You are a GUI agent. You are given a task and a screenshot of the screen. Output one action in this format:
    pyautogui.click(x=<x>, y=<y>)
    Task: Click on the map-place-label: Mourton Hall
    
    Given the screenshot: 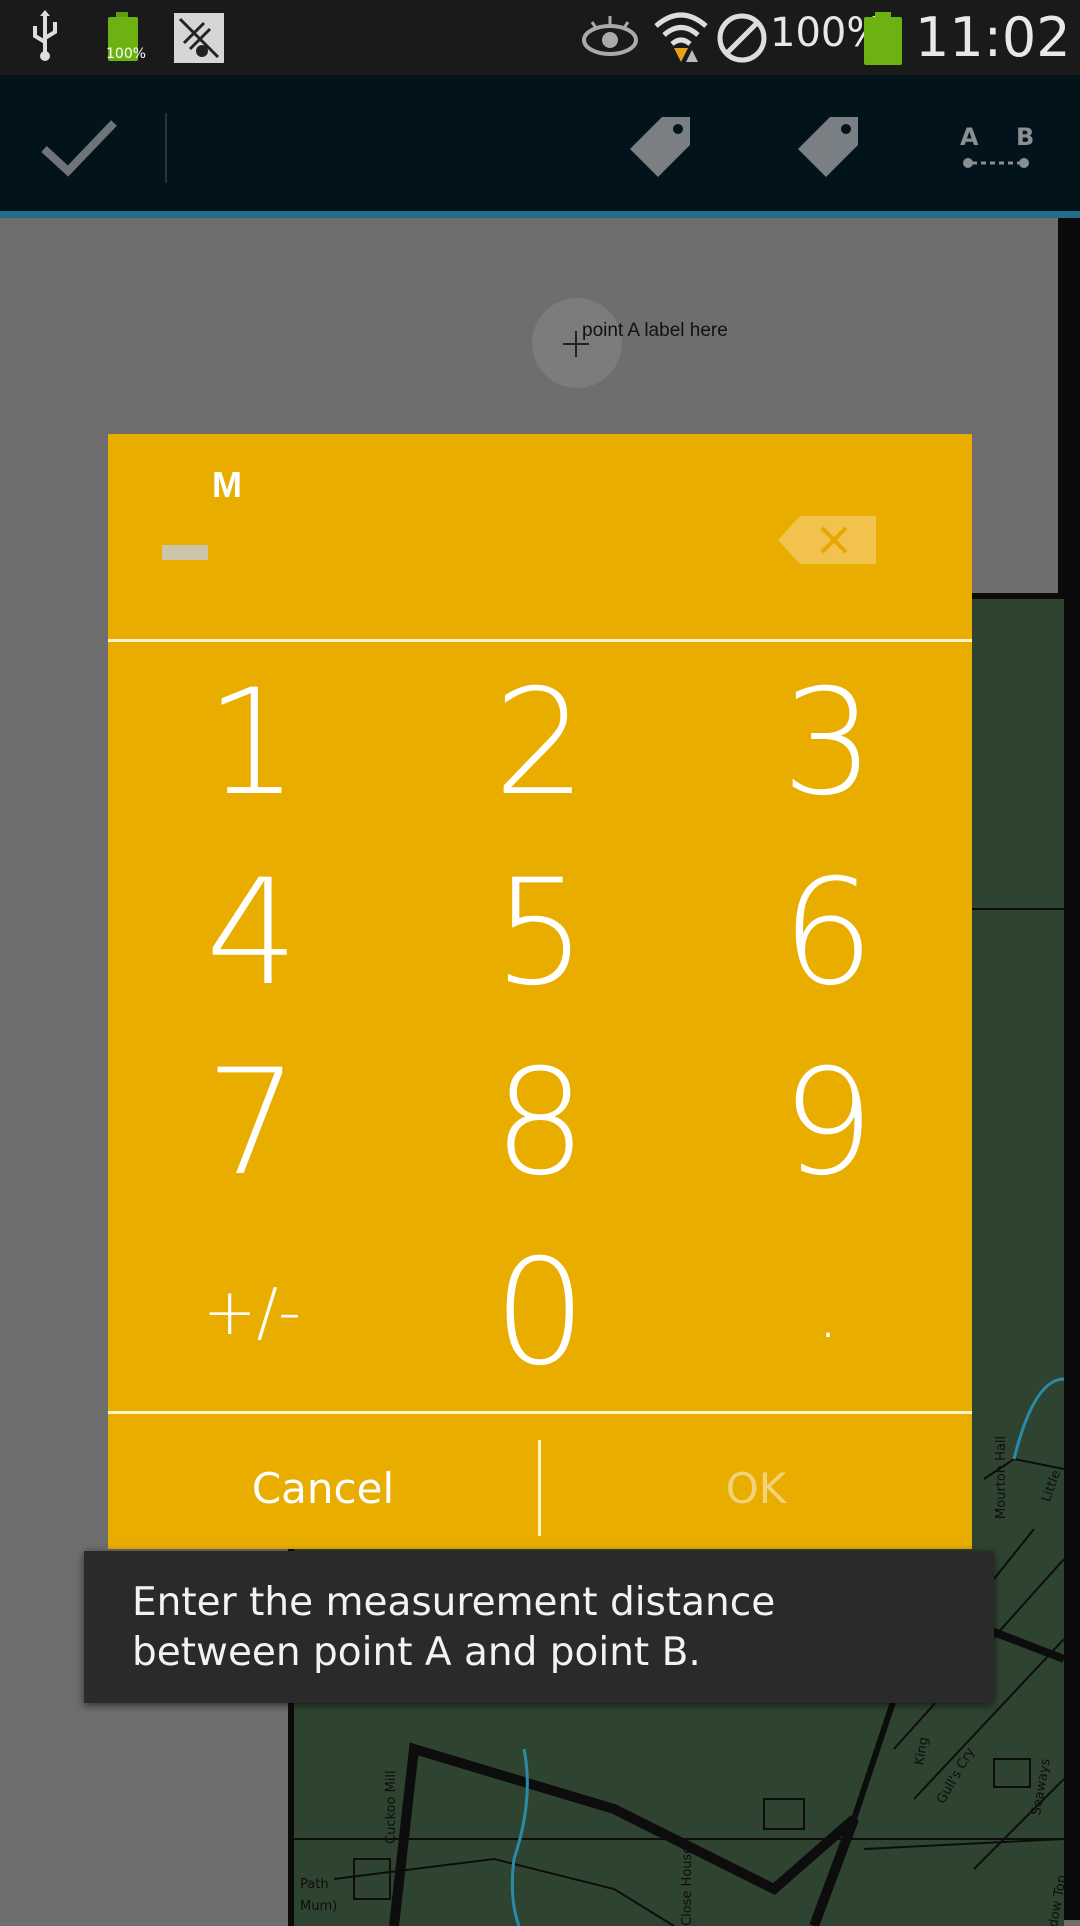 What is the action you would take?
    pyautogui.click(x=1001, y=1477)
    